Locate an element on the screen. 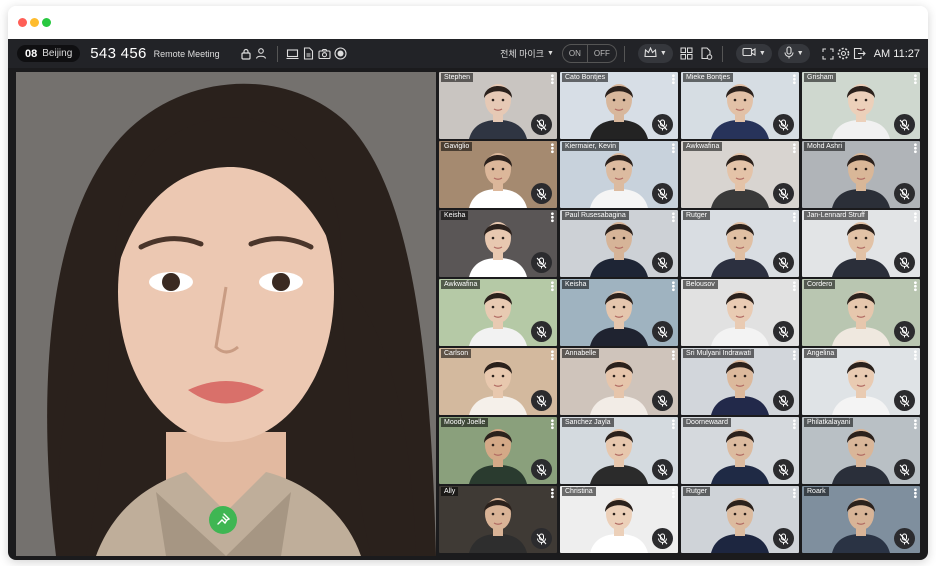  participant-tile: Carlson ••• is located at coordinates (498, 381).